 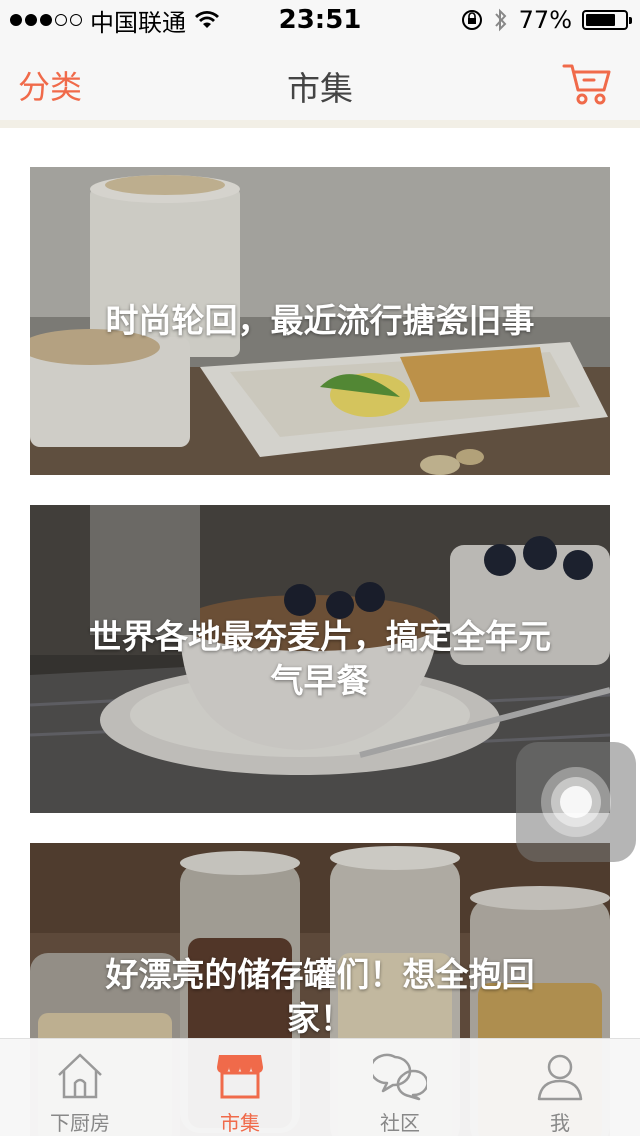 I want to click on tab-kitchen: 下厨房, so click(x=80, y=1087).